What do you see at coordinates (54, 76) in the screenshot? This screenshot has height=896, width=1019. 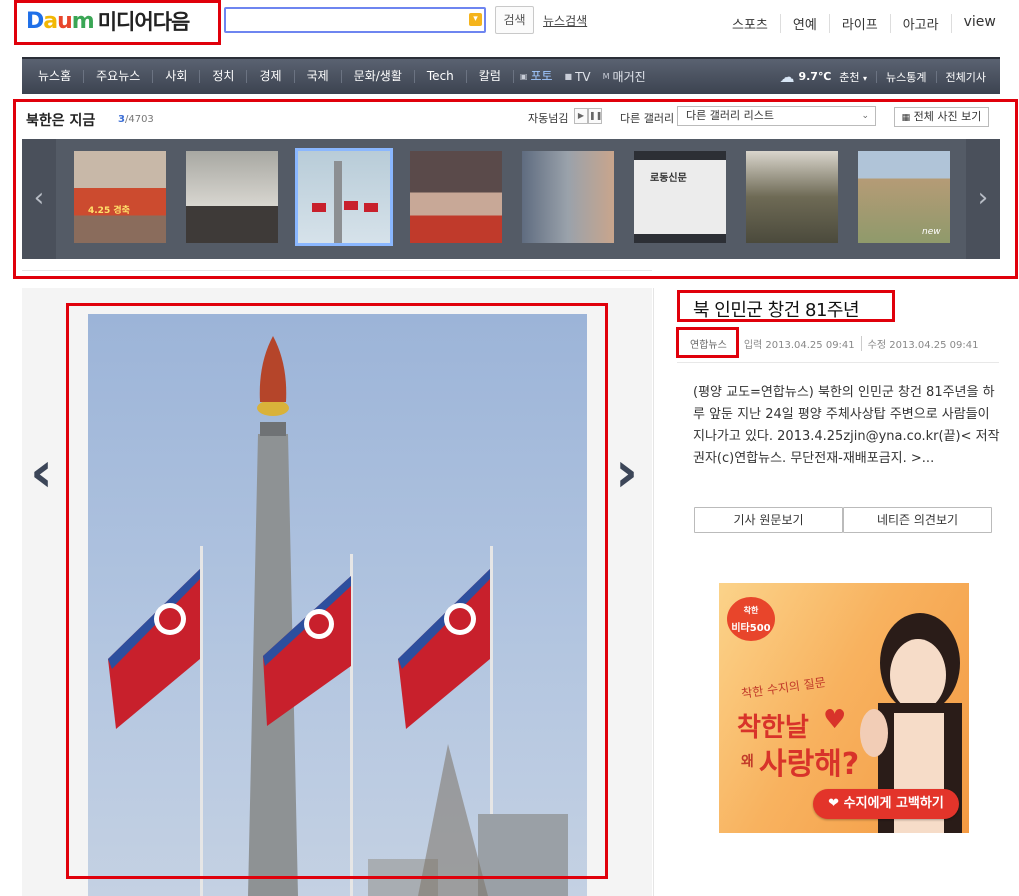 I see `nav-item-news-home: 뉴스홈` at bounding box center [54, 76].